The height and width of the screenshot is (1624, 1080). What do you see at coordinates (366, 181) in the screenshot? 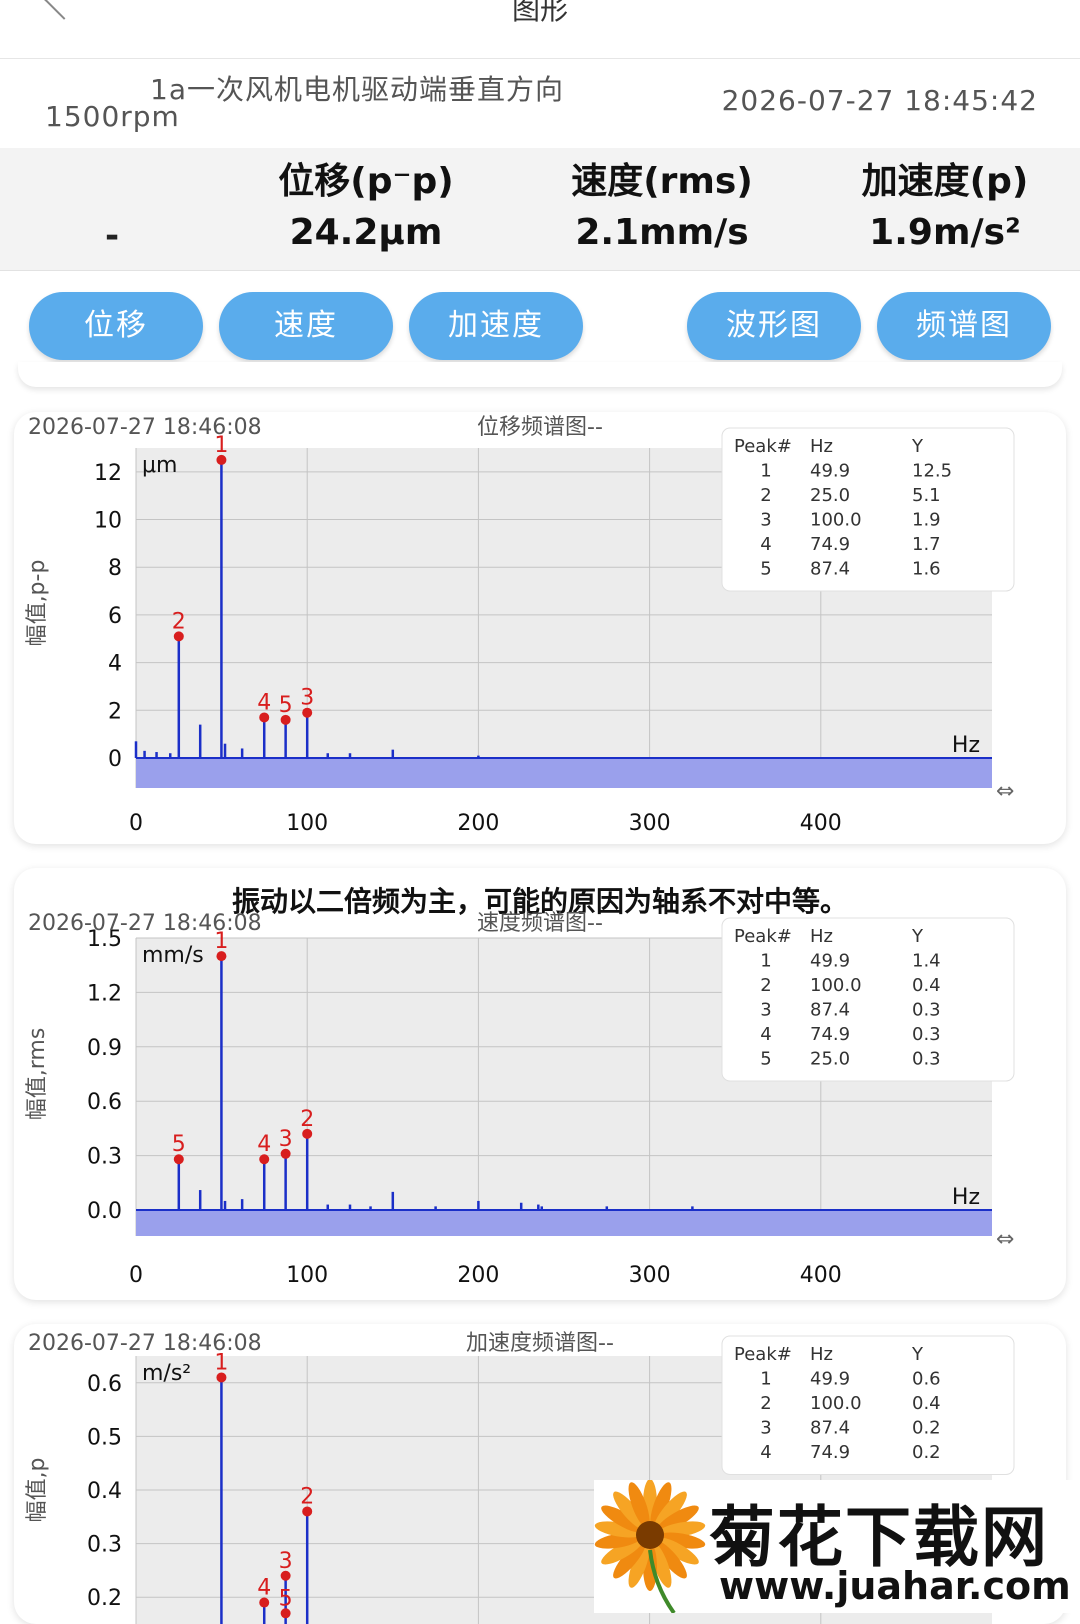
I see `metric-label-displacement: 位移(p⁻p)` at bounding box center [366, 181].